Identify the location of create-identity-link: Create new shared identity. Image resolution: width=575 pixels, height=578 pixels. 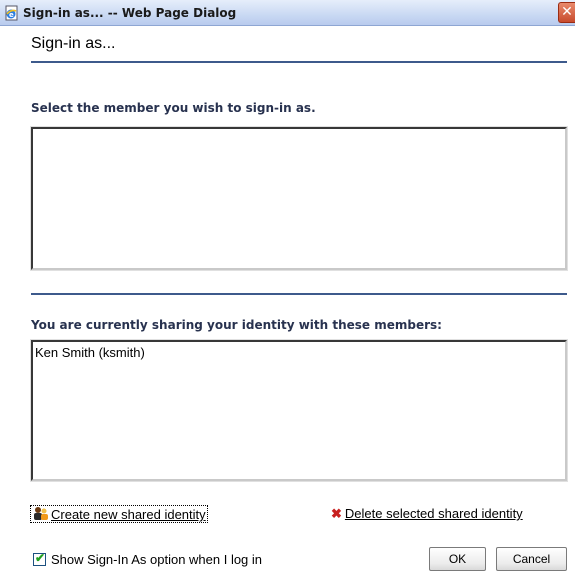
(119, 514).